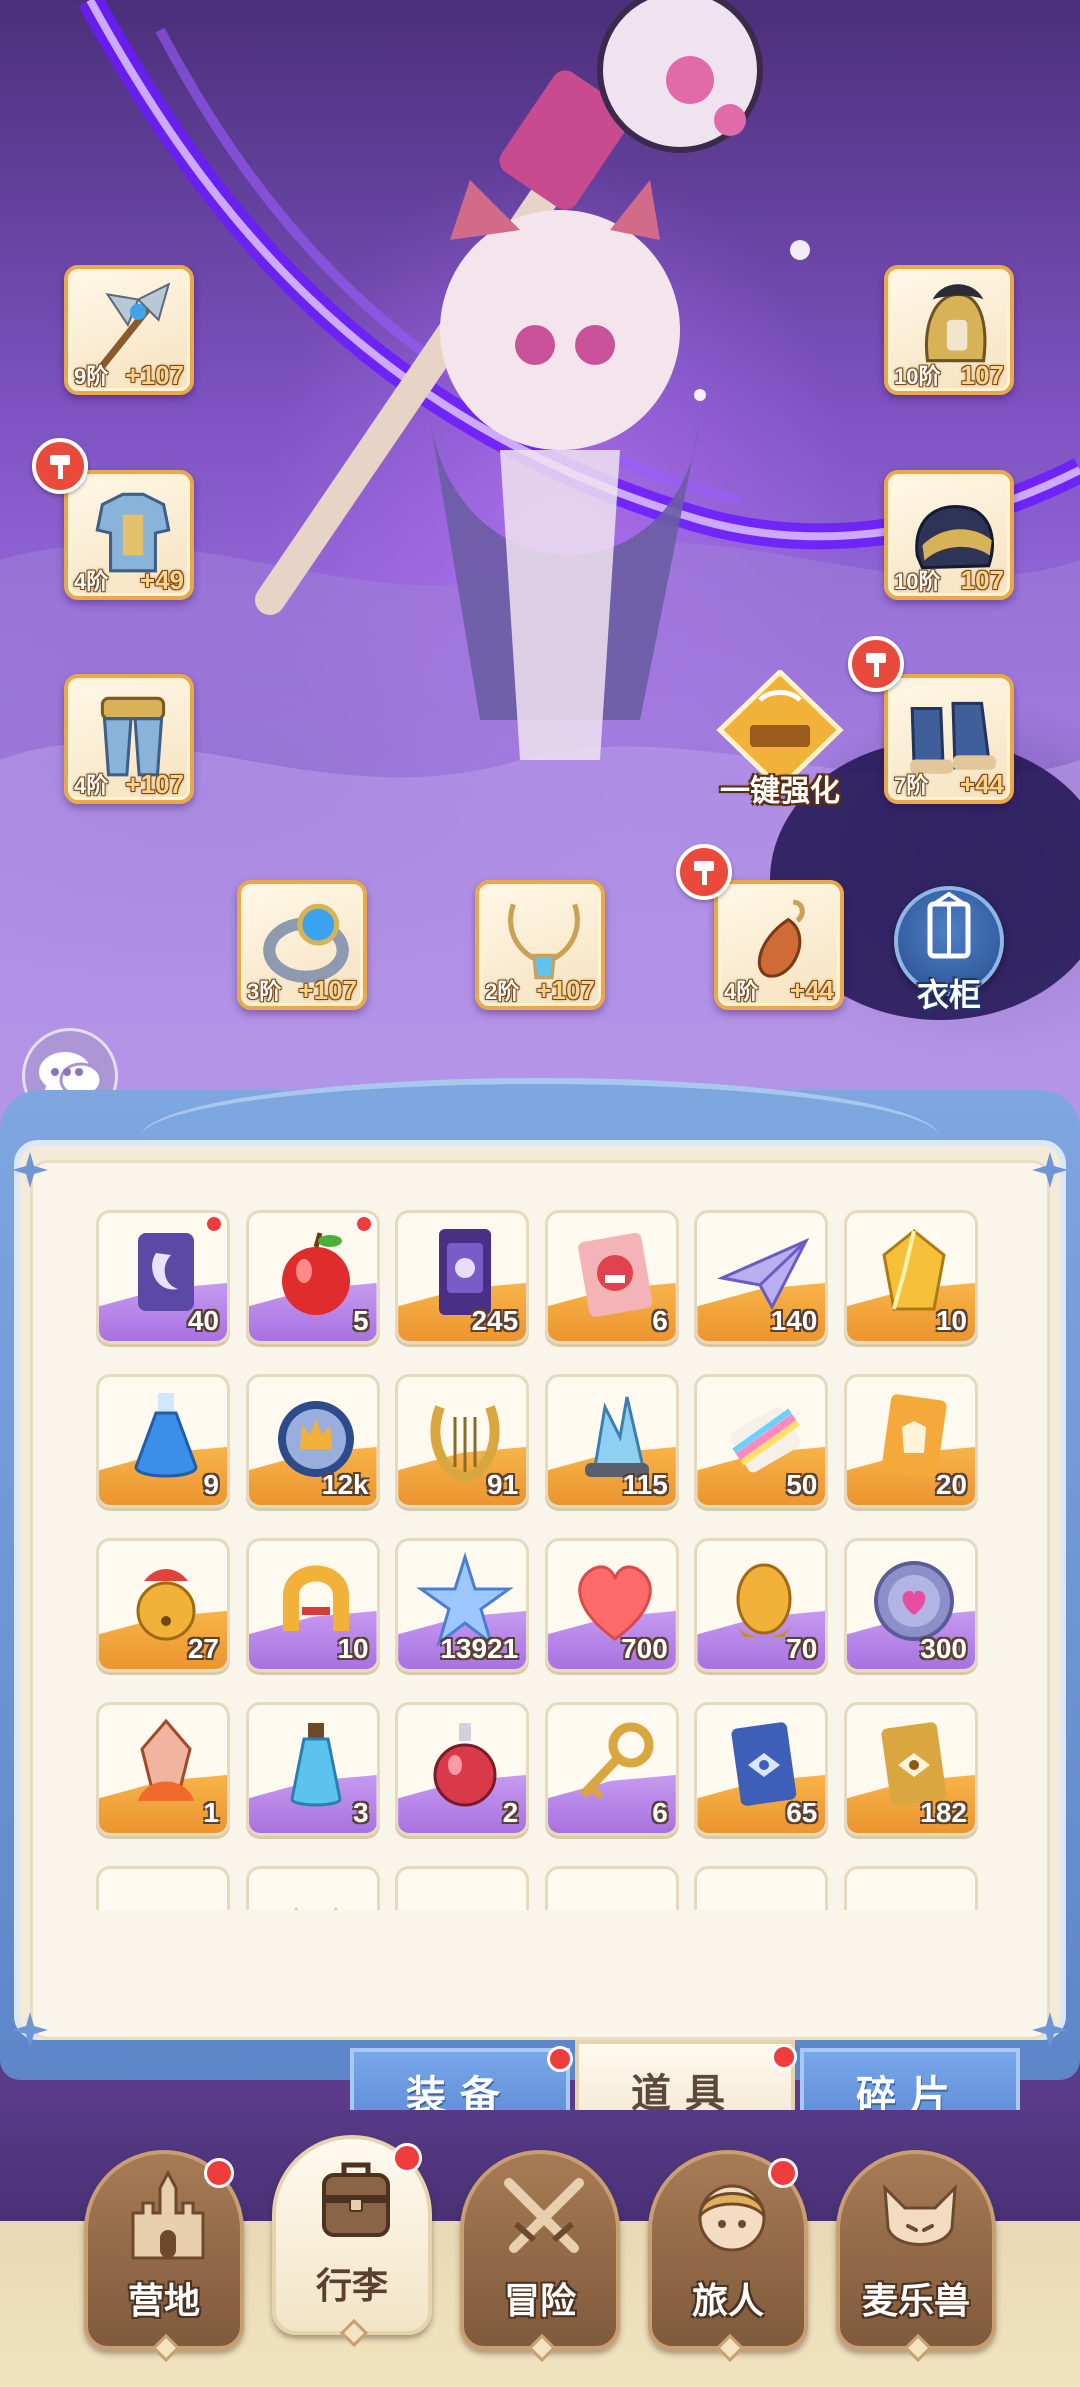  I want to click on item-slot: 700, so click(611, 1605).